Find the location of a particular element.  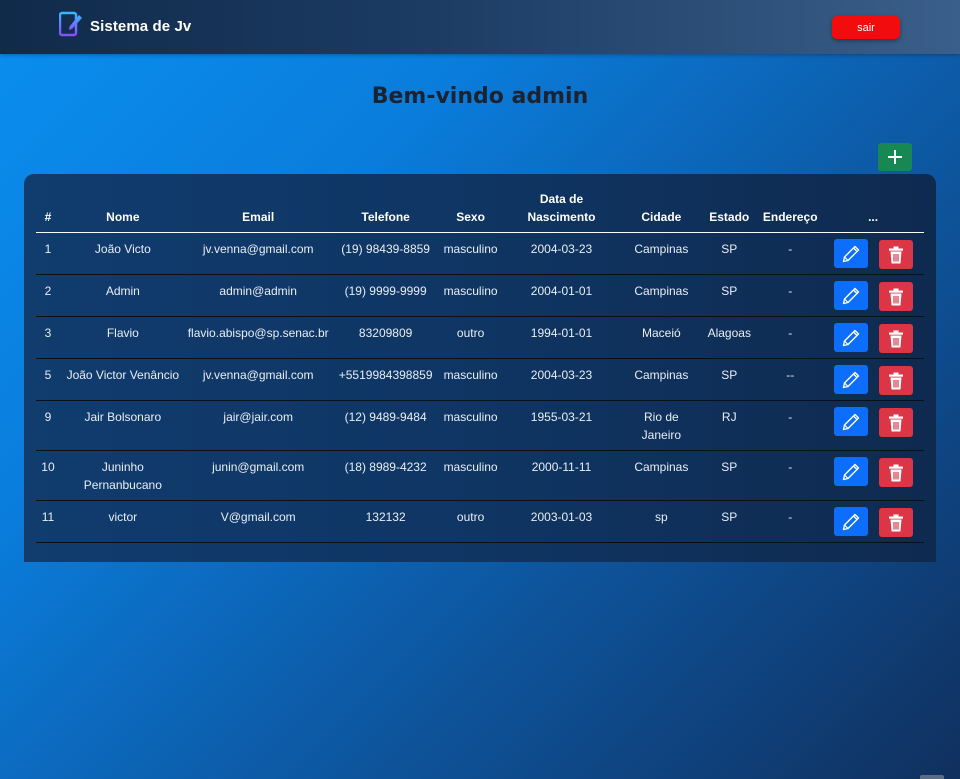

plus-icon is located at coordinates (895, 157).